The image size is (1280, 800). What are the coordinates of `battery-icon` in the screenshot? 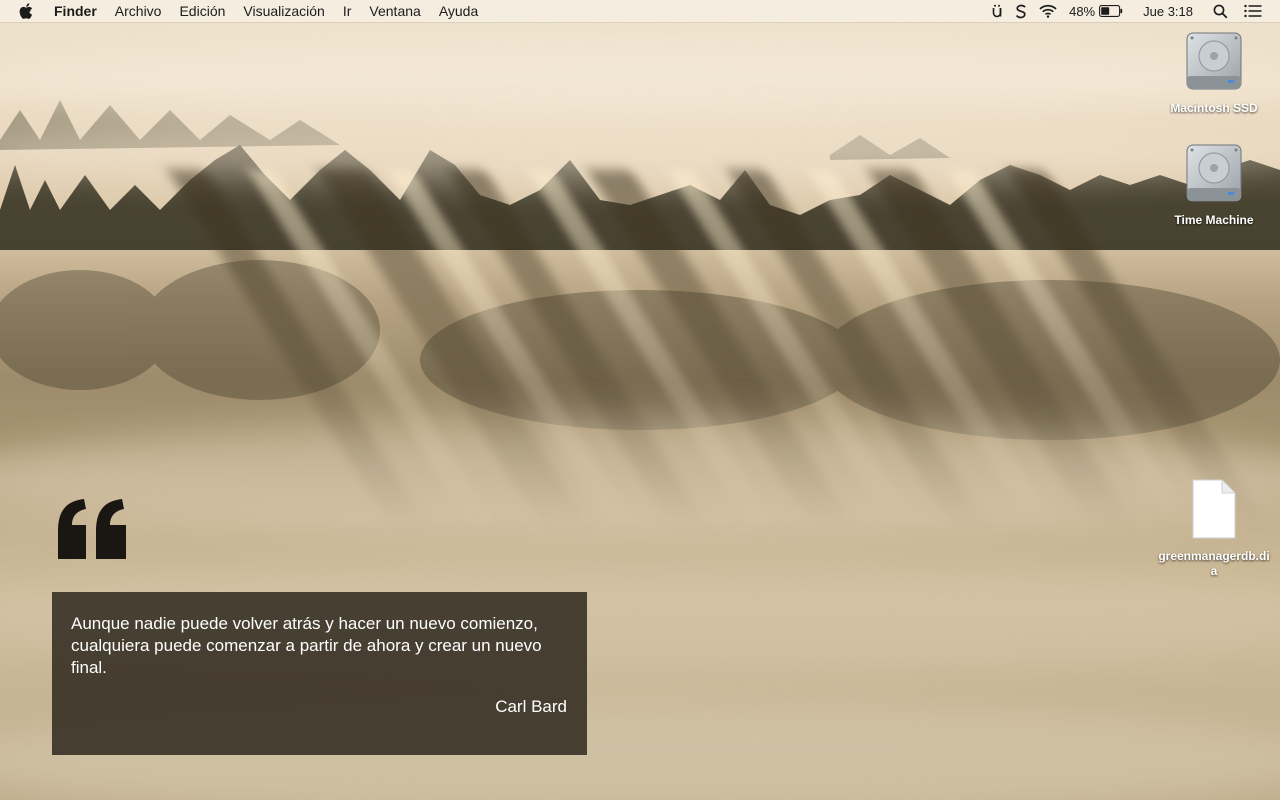 It's located at (1111, 11).